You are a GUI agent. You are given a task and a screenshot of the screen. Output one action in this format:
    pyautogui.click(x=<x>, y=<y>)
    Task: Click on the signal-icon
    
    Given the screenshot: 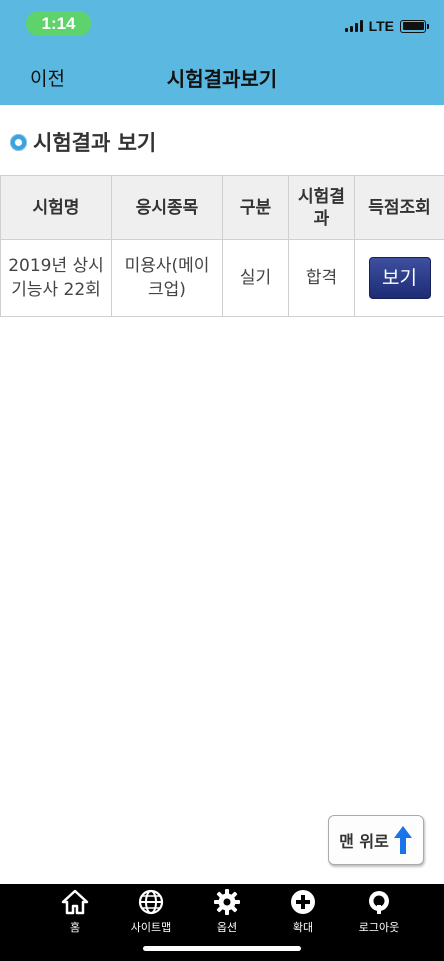 What is the action you would take?
    pyautogui.click(x=353, y=26)
    